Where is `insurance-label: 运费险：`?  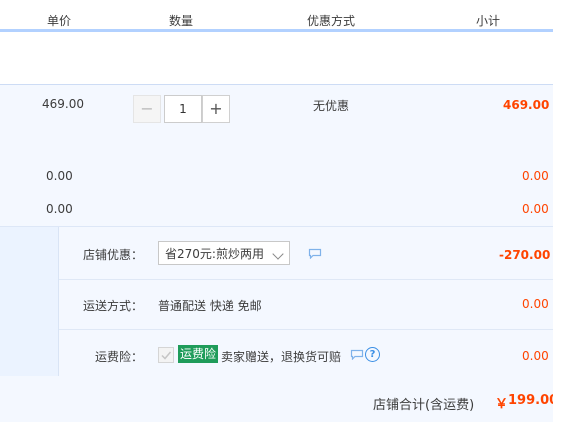 insurance-label: 运费险： is located at coordinates (119, 357).